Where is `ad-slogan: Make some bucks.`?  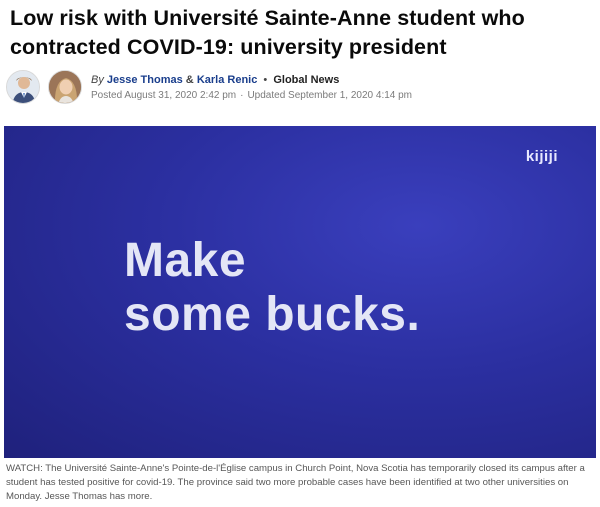 ad-slogan: Make some bucks. is located at coordinates (272, 288).